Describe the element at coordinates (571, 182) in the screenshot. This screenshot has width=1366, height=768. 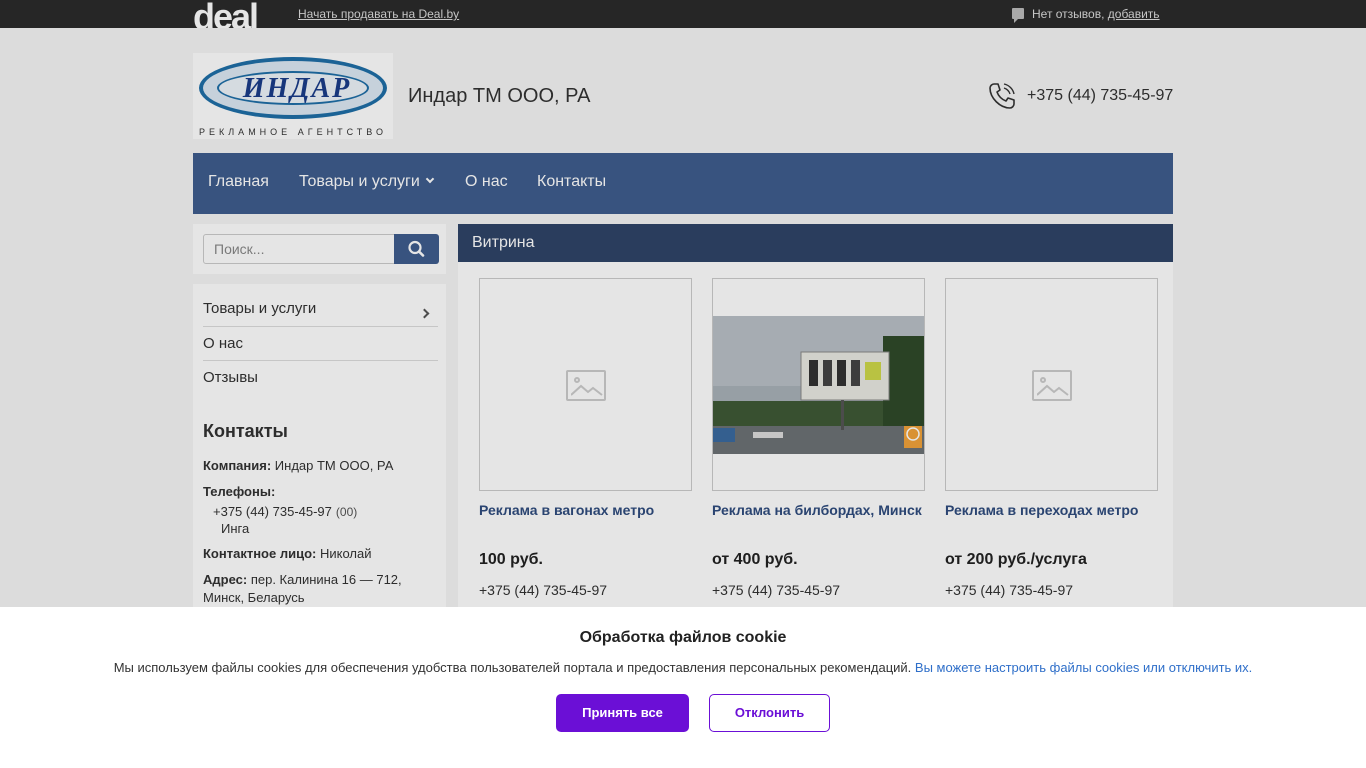
I see `nav-item-contacts: Контакты` at that location.